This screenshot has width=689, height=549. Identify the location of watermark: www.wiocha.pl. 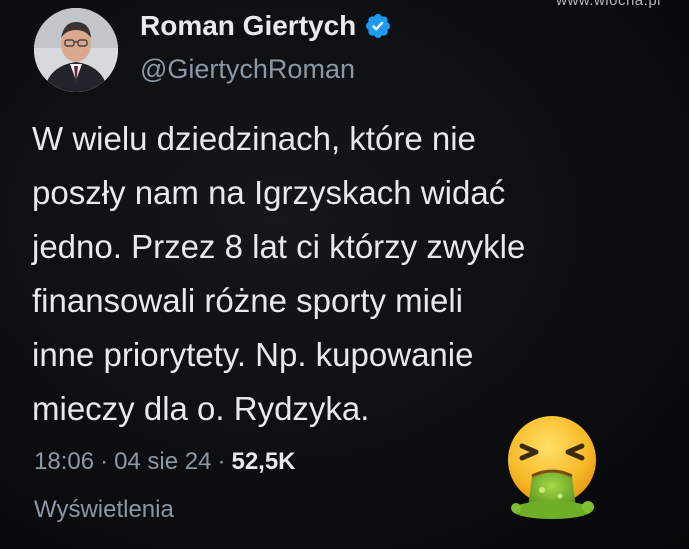
(608, 4).